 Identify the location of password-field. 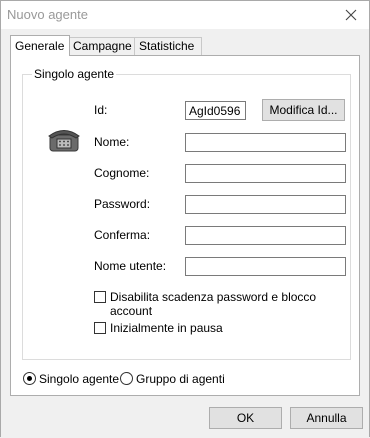
(265, 204).